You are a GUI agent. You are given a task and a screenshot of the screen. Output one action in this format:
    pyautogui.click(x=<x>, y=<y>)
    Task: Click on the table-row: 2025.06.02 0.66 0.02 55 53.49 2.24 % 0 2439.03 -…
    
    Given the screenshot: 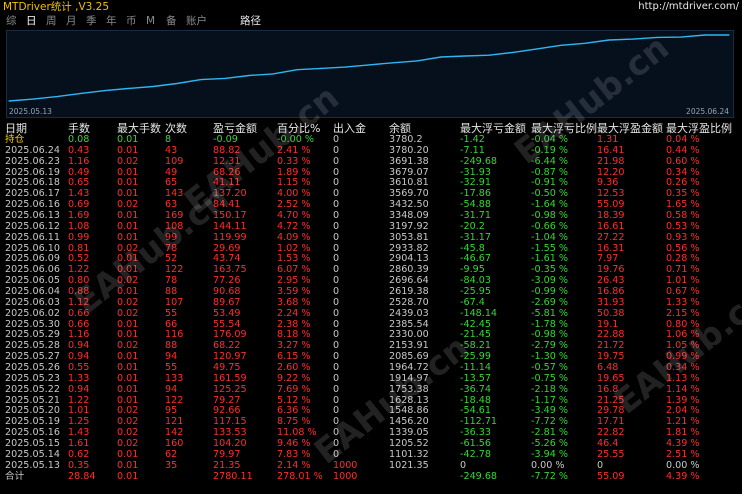 What is the action you would take?
    pyautogui.click(x=371, y=313)
    